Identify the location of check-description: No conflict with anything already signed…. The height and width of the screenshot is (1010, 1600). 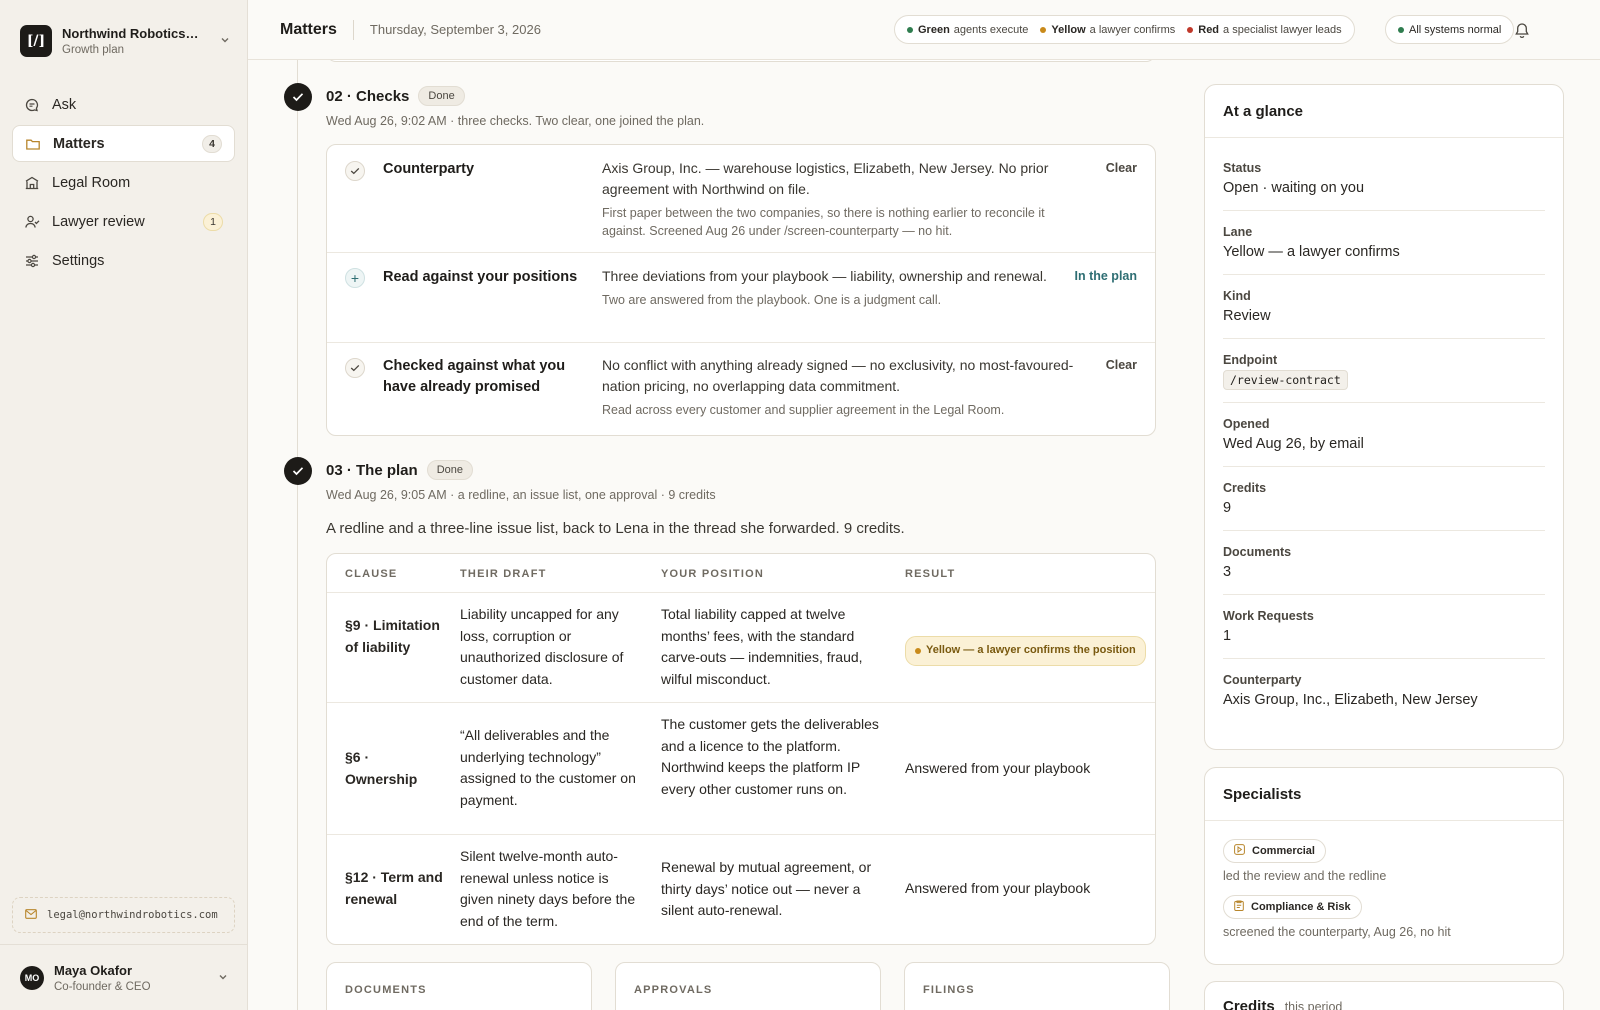
(842, 387).